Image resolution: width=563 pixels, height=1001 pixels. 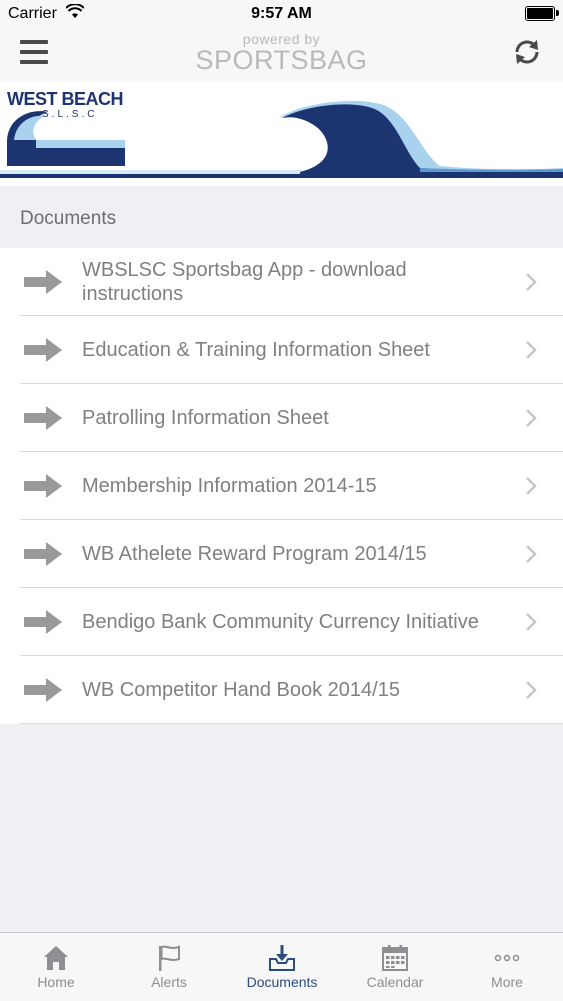 What do you see at coordinates (395, 982) in the screenshot?
I see `tab-label: Calendar` at bounding box center [395, 982].